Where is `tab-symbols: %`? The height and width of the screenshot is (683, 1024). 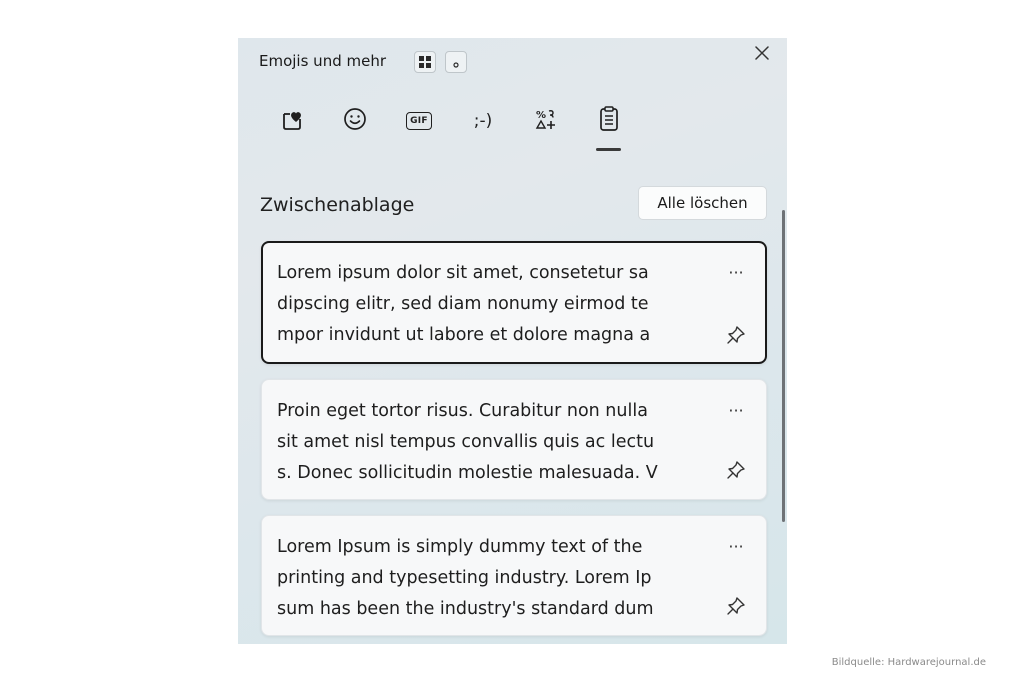
tab-symbols: % is located at coordinates (546, 121).